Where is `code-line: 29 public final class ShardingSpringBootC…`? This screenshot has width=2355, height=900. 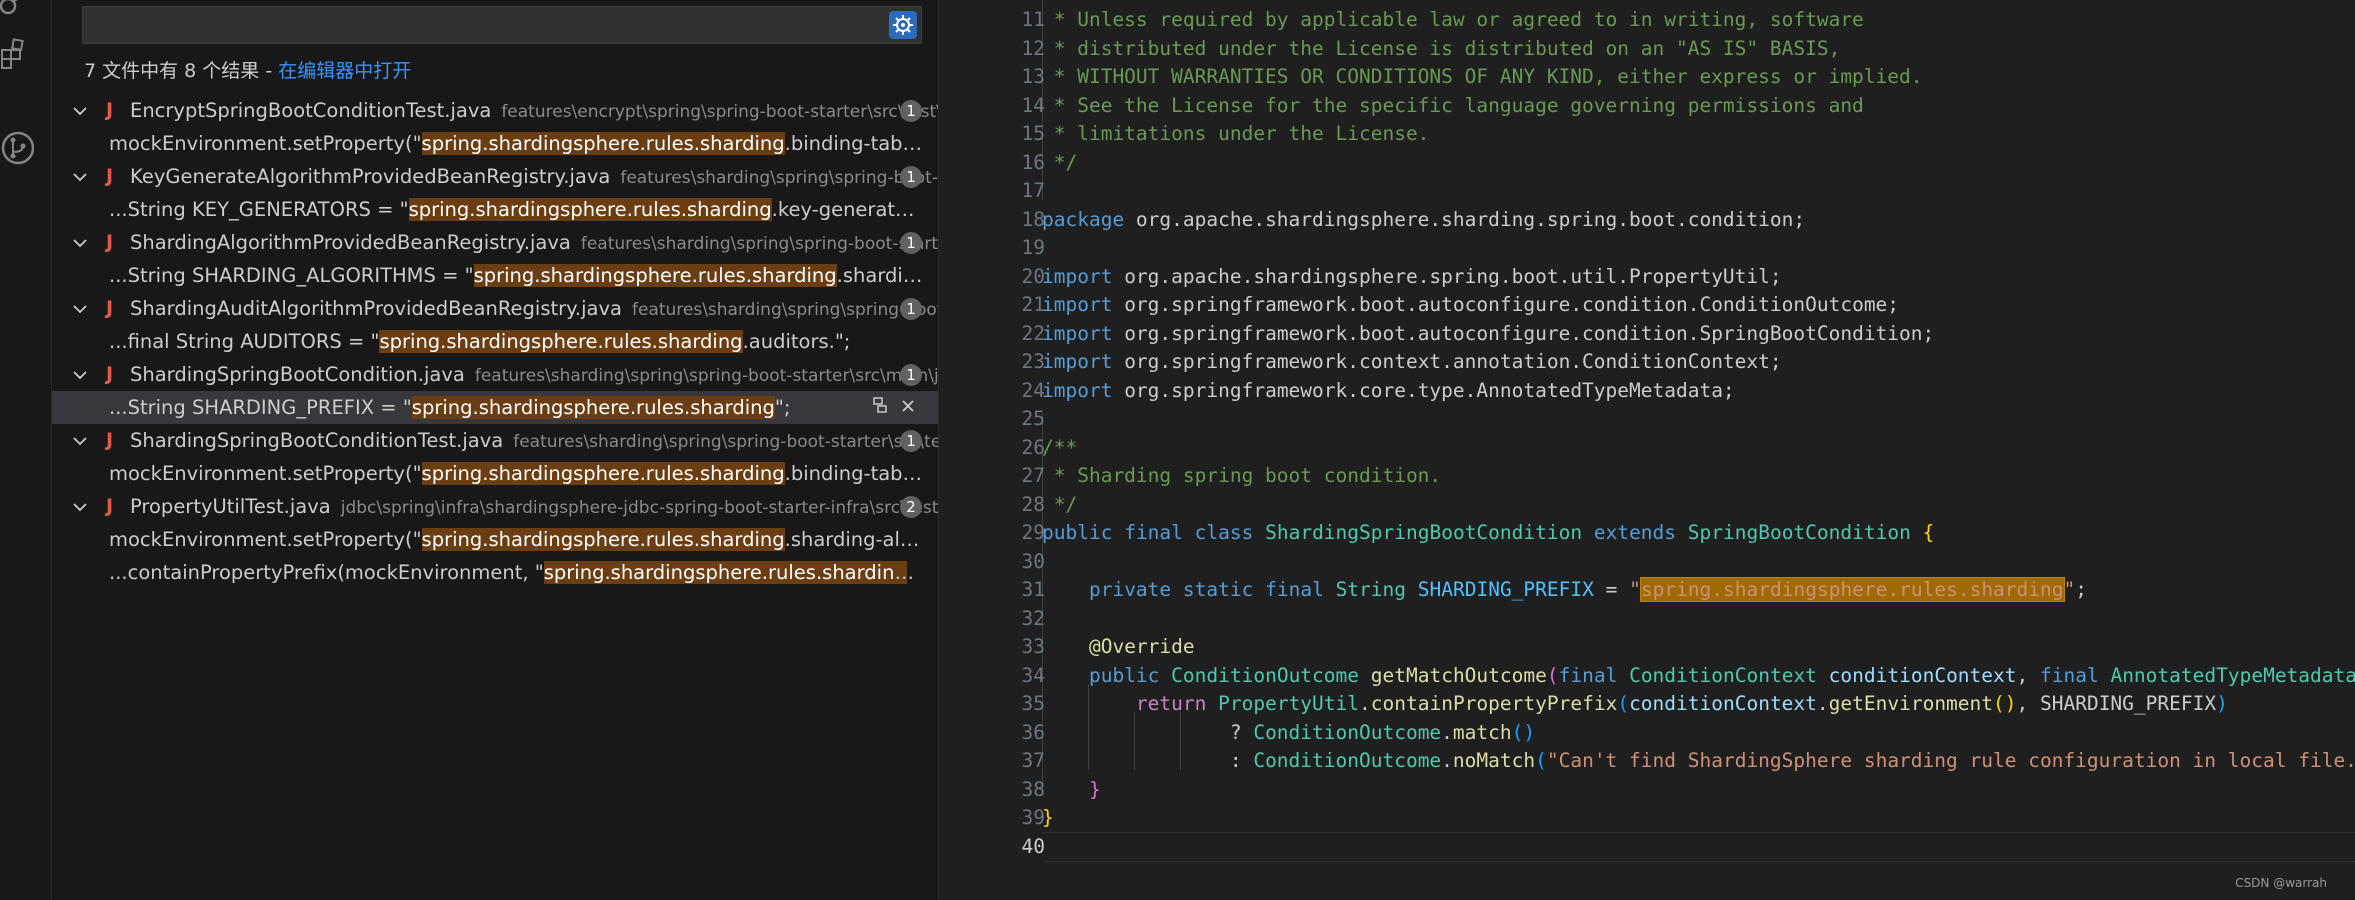 code-line: 29 public final class ShardingSpringBootC… is located at coordinates (1647, 533).